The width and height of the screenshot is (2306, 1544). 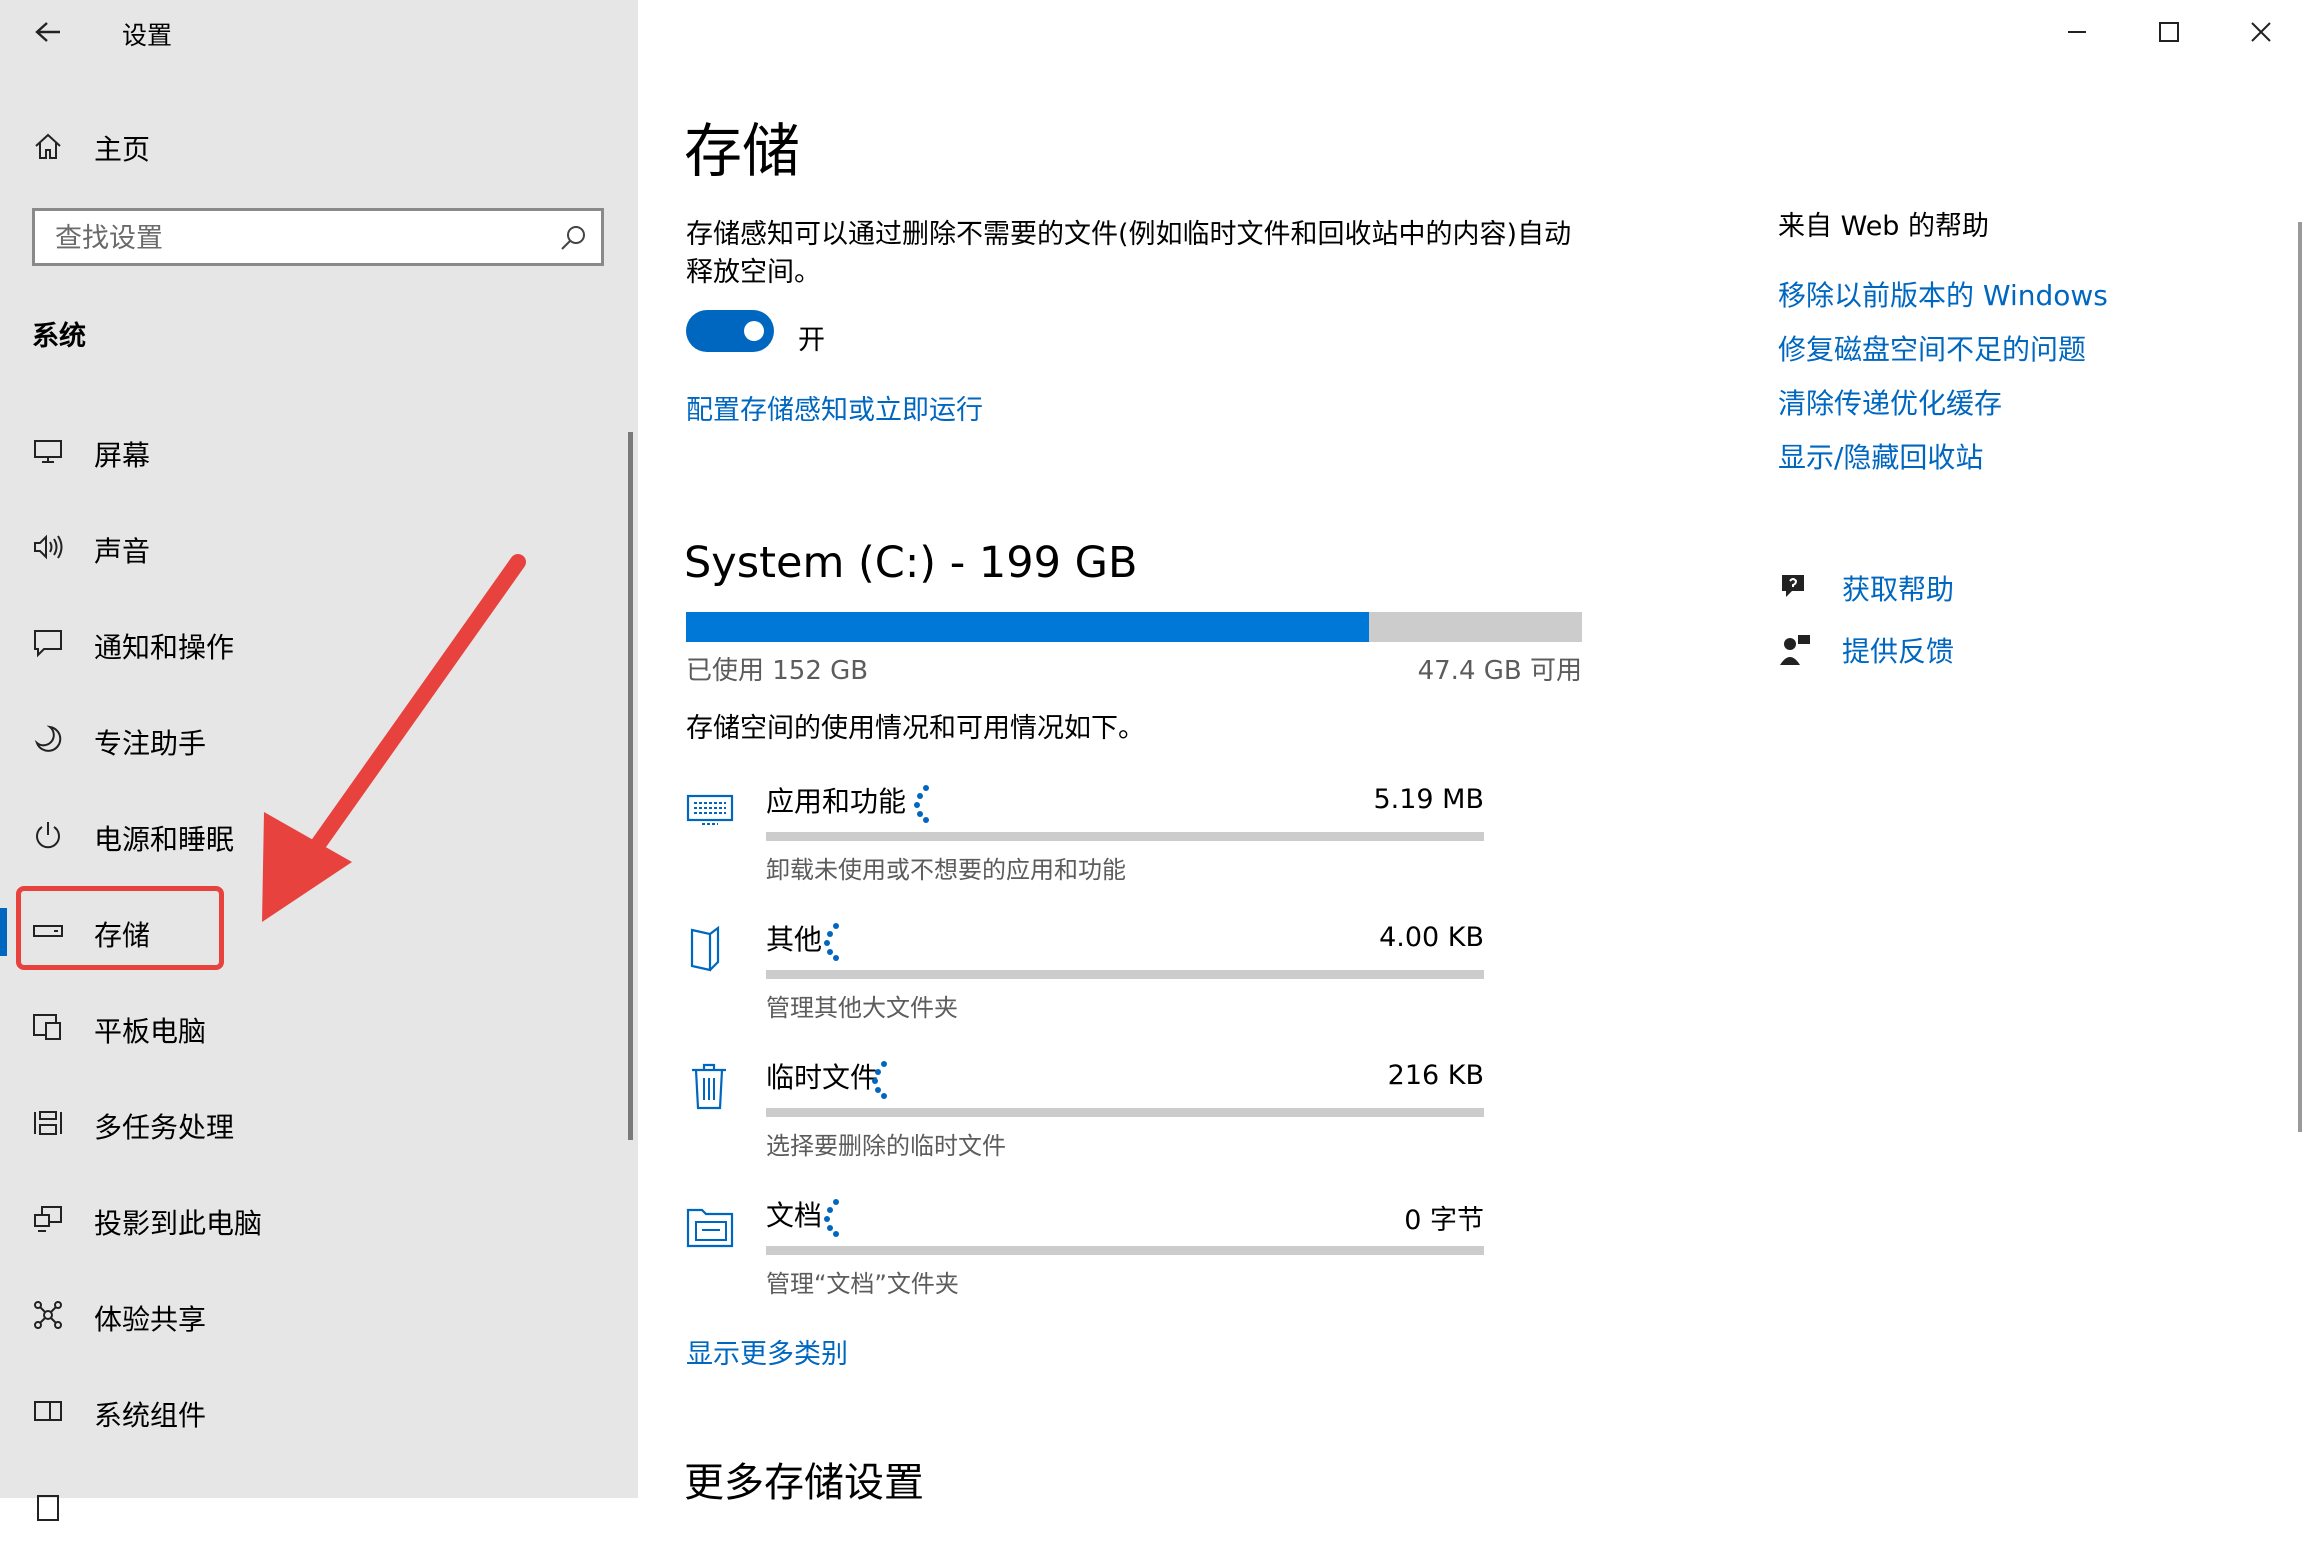 I want to click on category-description: 卸载未使用或不想要的应用和功能, so click(x=946, y=870).